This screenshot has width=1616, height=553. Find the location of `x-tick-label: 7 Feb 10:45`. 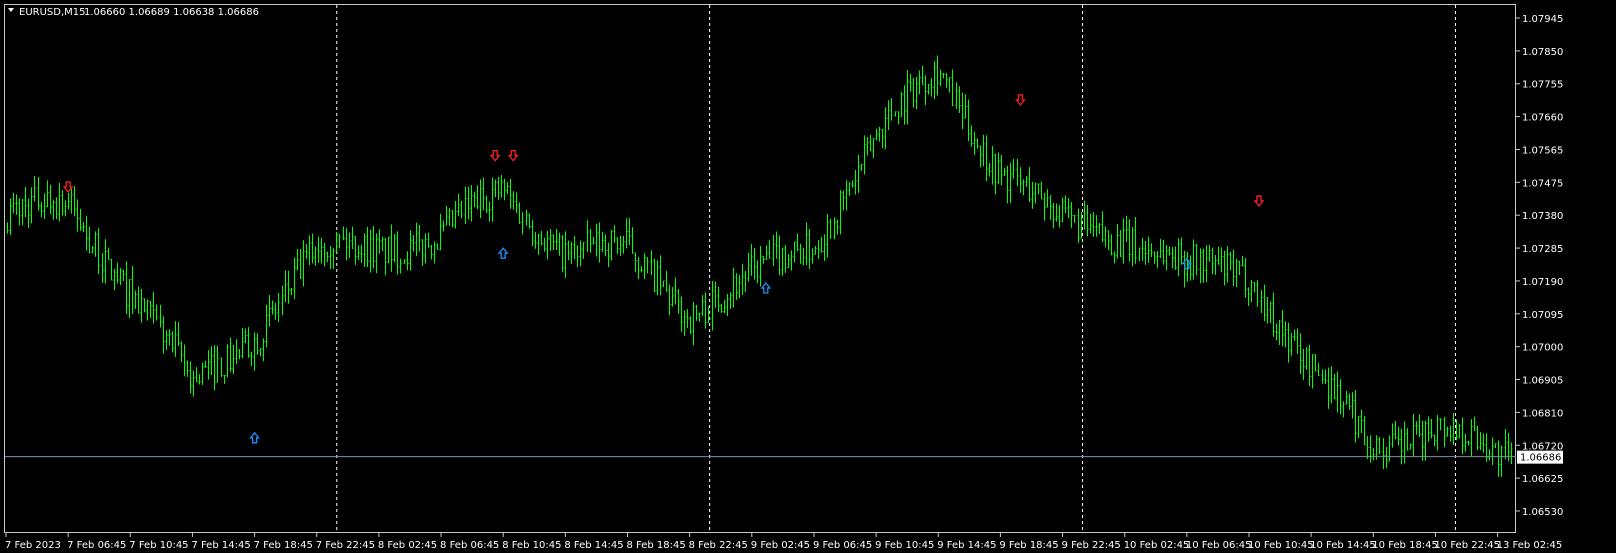

x-tick-label: 7 Feb 10:45 is located at coordinates (158, 545).